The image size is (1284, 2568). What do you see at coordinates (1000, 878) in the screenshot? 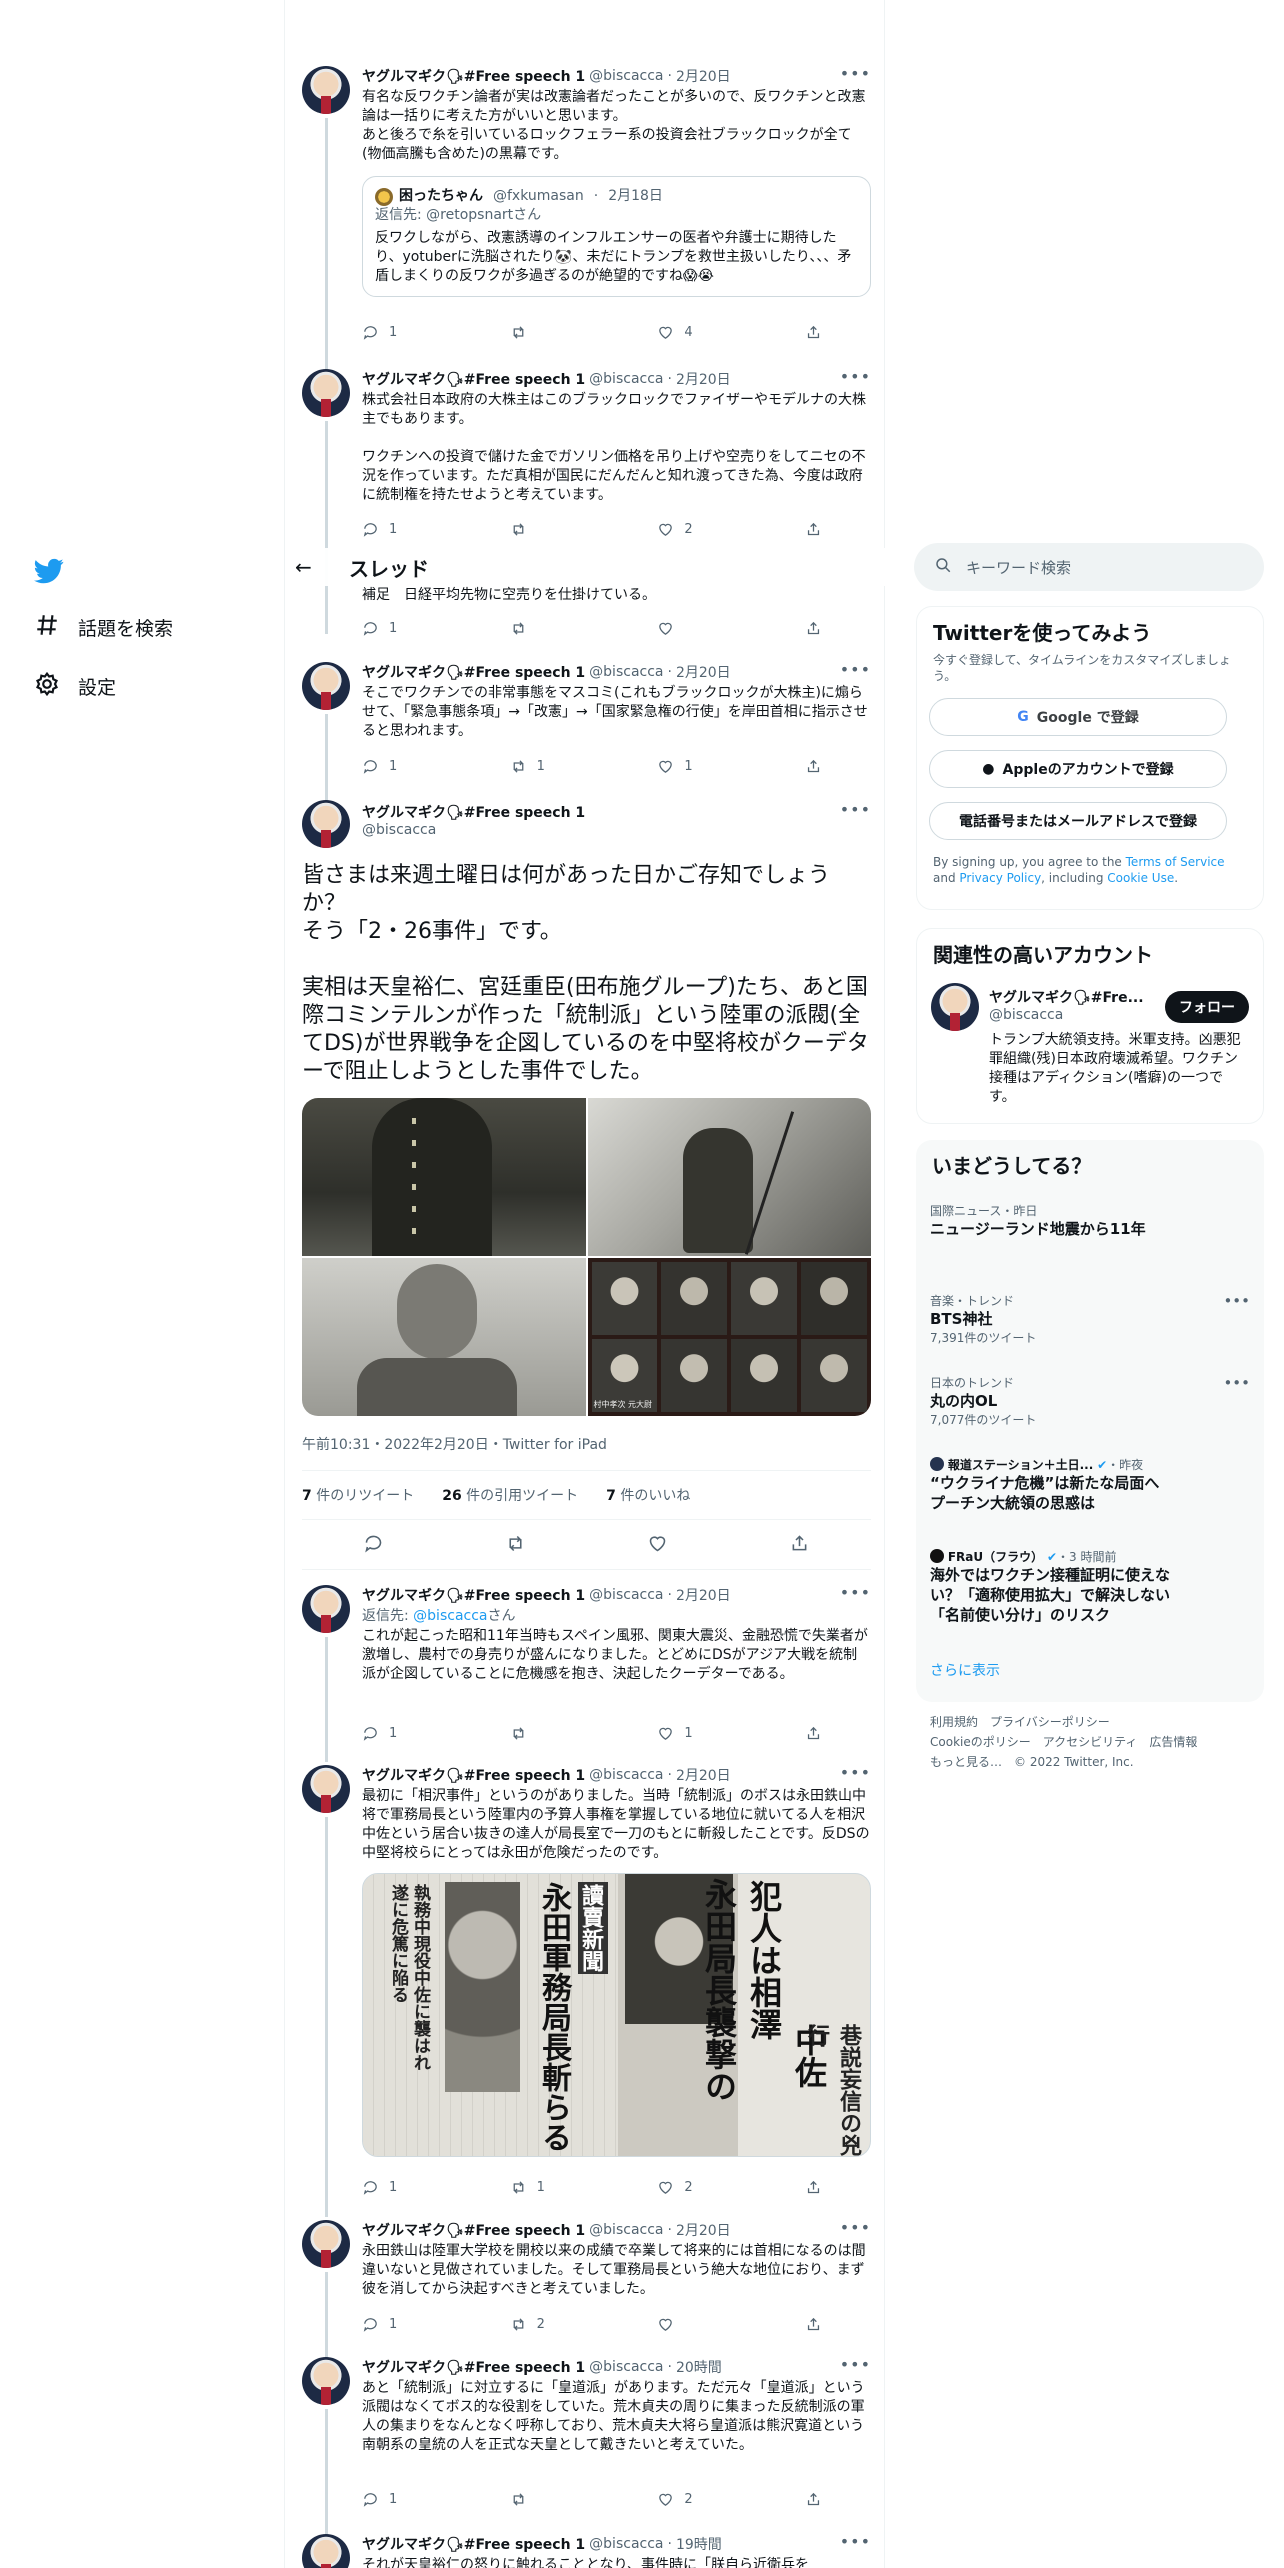
I see `privacy-link: Privacy Policy` at bounding box center [1000, 878].